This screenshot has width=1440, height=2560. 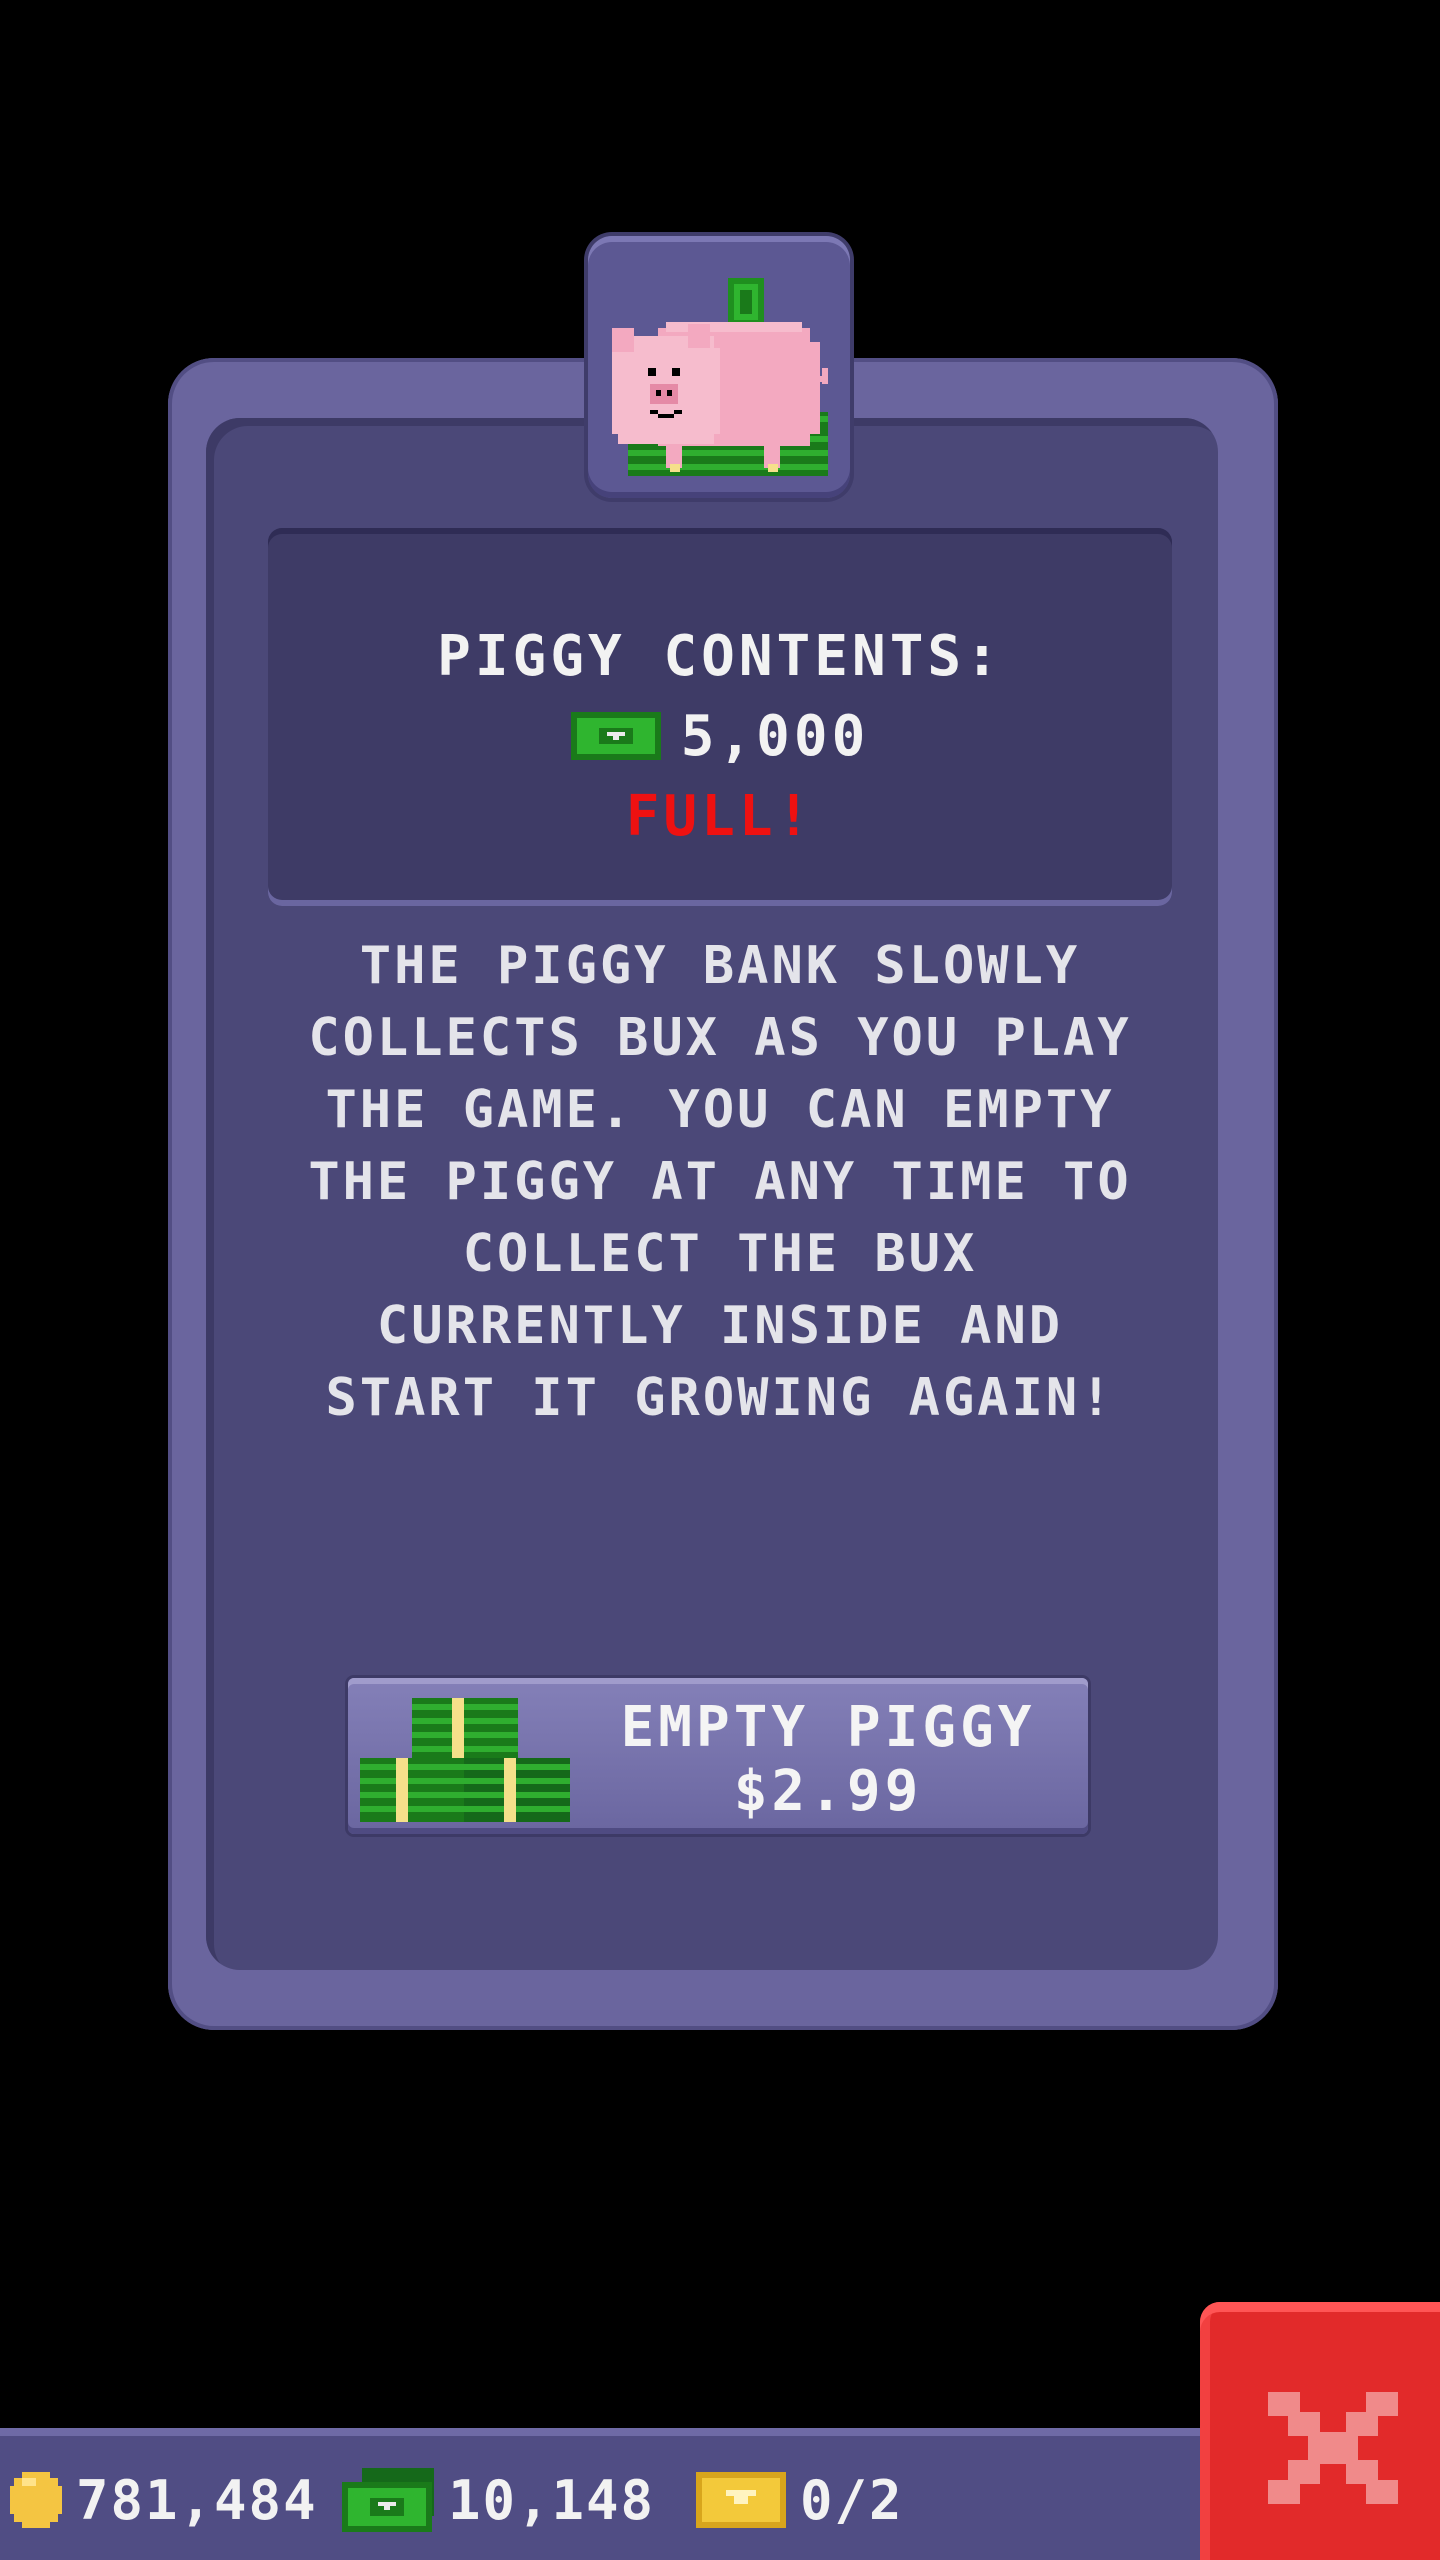 I want to click on piggy-bank-icon, so click(x=720, y=377).